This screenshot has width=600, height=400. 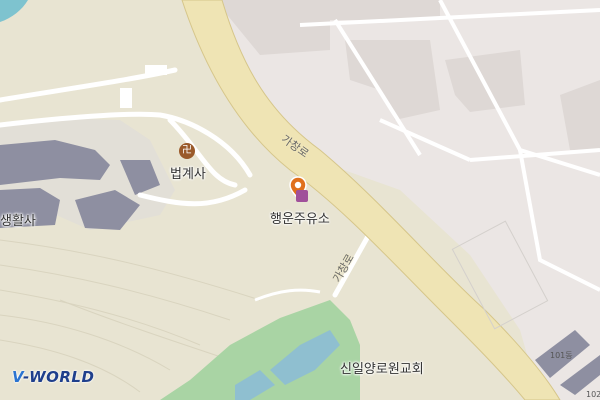 I want to click on temple-icon: 卍, so click(x=187, y=151).